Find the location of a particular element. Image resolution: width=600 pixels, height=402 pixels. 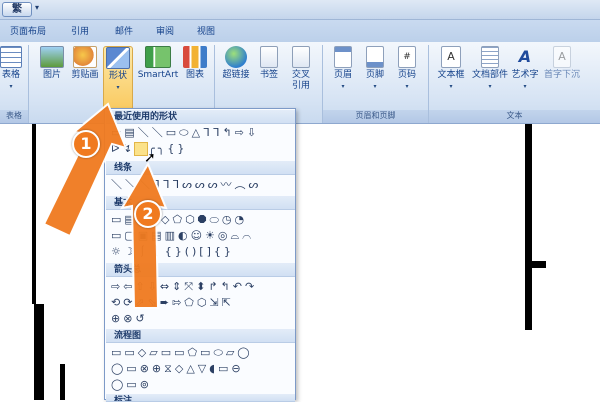

textbox-icon: A is located at coordinates (451, 57).